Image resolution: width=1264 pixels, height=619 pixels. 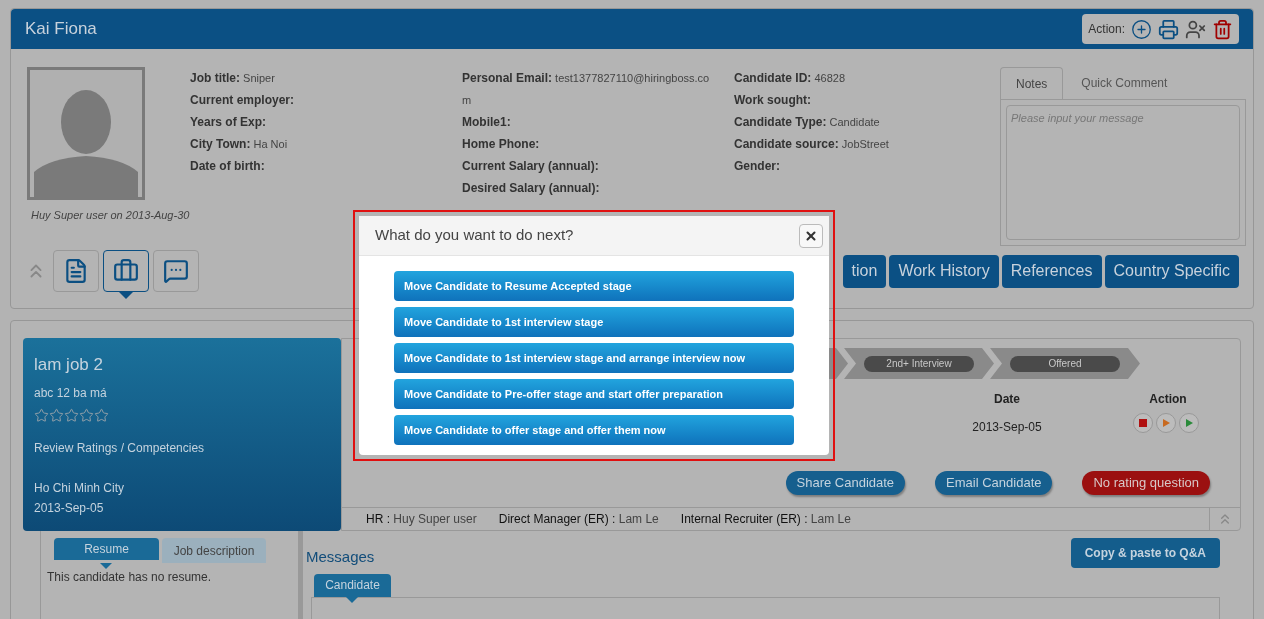 What do you see at coordinates (340, 557) in the screenshot?
I see `messages-title: Messages` at bounding box center [340, 557].